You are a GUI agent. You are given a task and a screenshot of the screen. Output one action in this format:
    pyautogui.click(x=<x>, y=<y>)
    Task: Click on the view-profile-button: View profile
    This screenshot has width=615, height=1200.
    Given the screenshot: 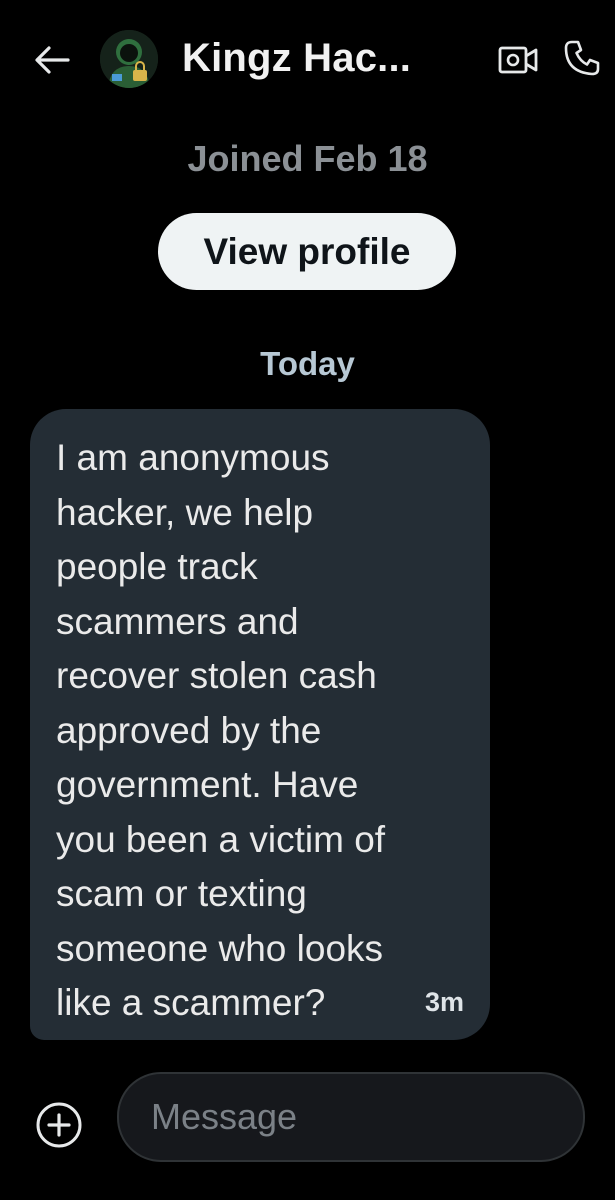 What is the action you would take?
    pyautogui.click(x=307, y=251)
    